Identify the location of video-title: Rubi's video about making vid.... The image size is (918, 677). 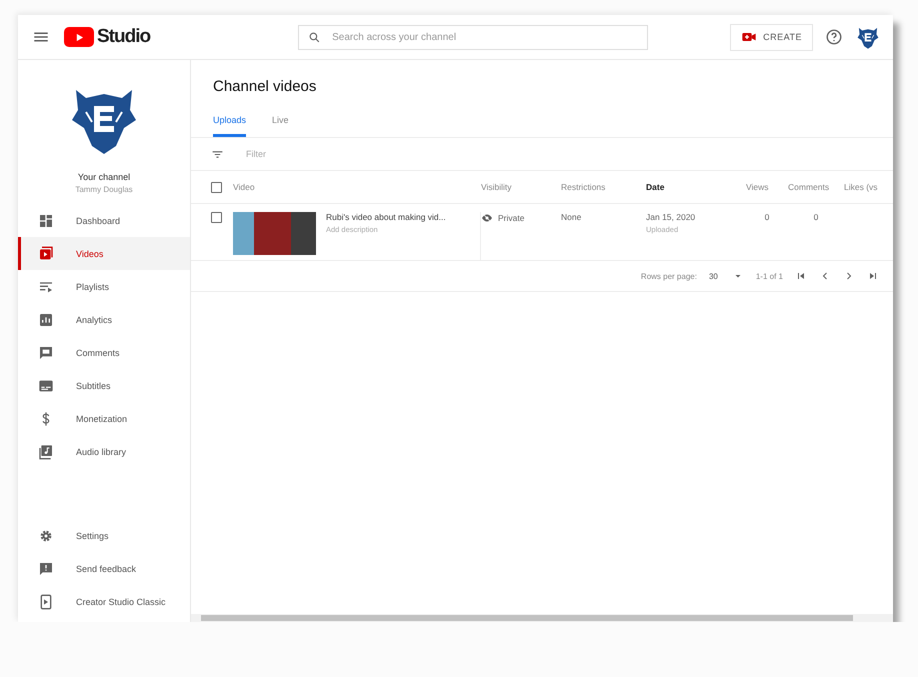
(386, 217).